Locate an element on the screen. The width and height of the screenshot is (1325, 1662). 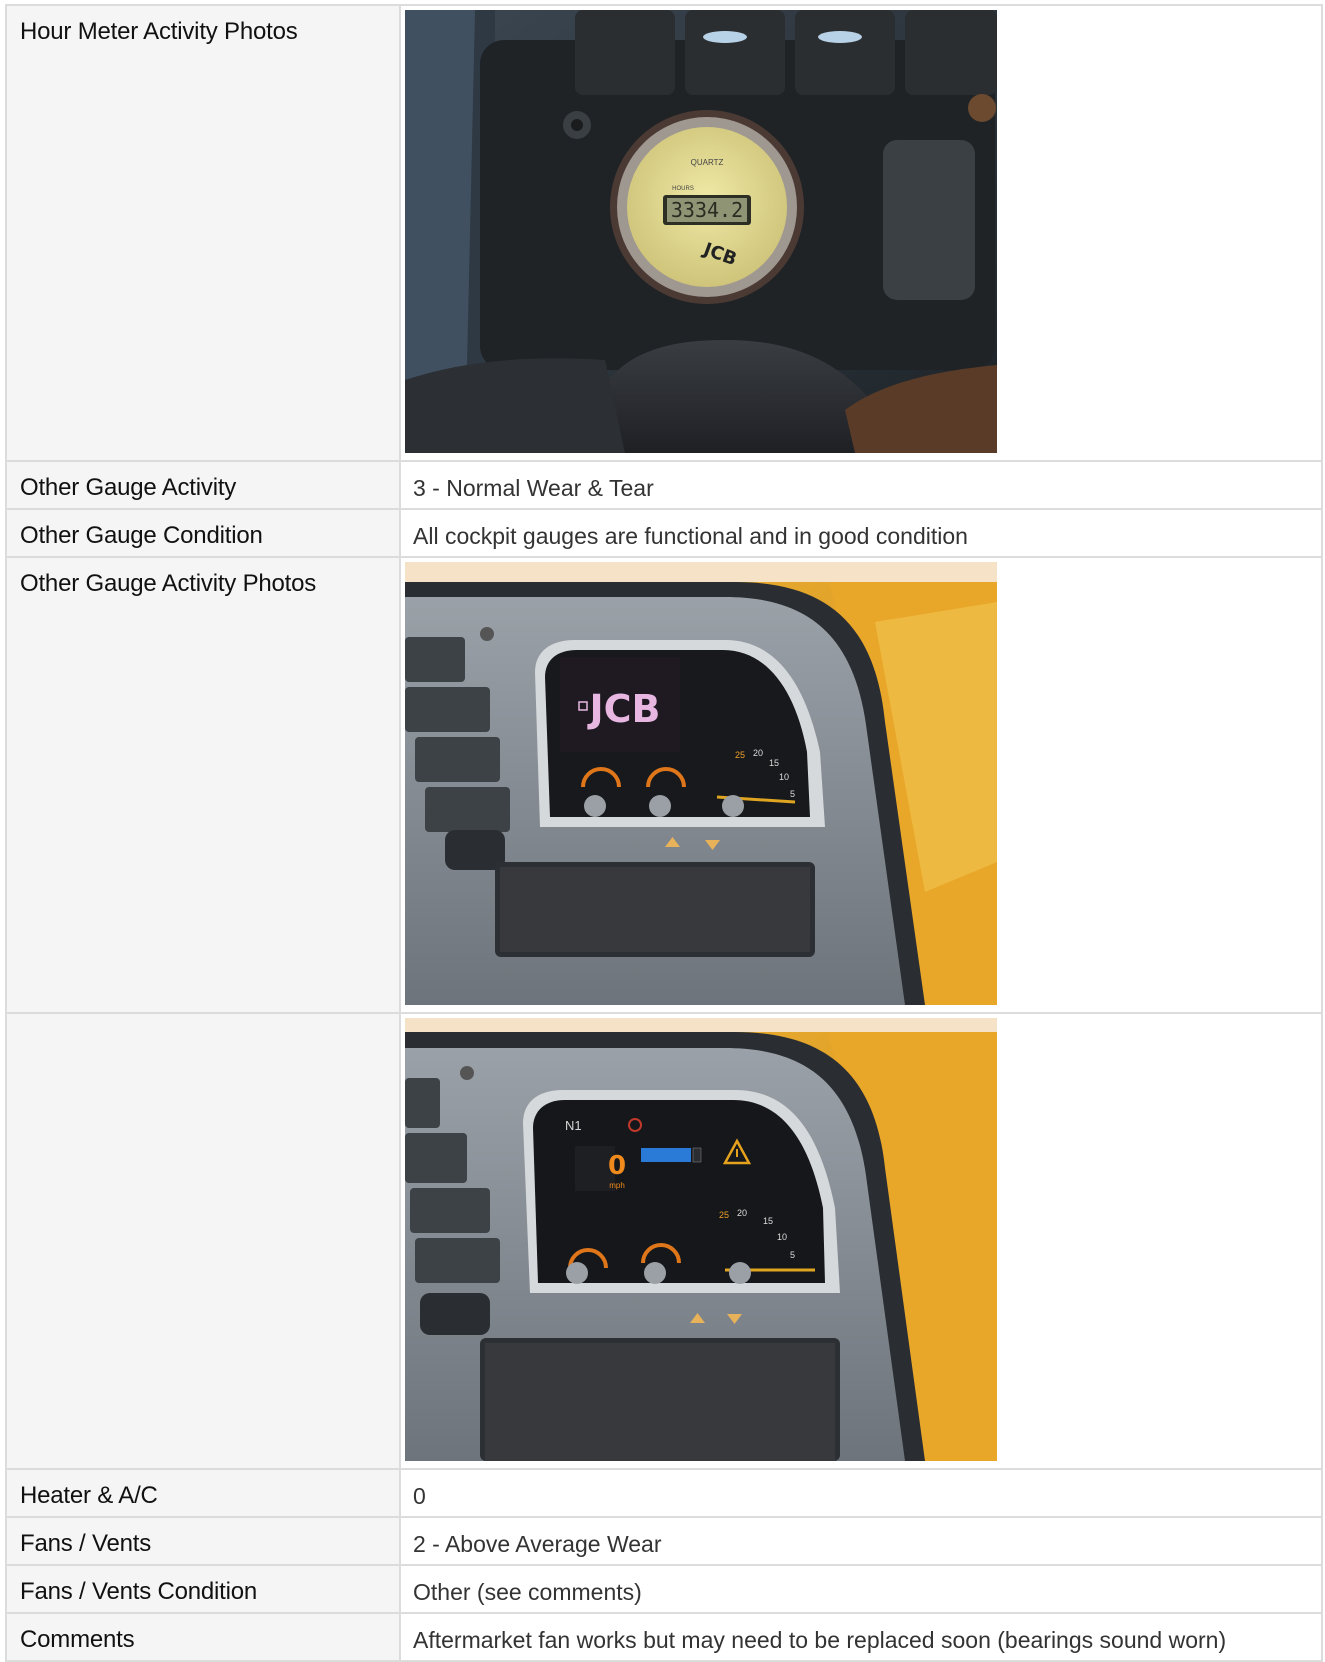
row-value: 2 - Above Average Wear is located at coordinates (861, 1541).